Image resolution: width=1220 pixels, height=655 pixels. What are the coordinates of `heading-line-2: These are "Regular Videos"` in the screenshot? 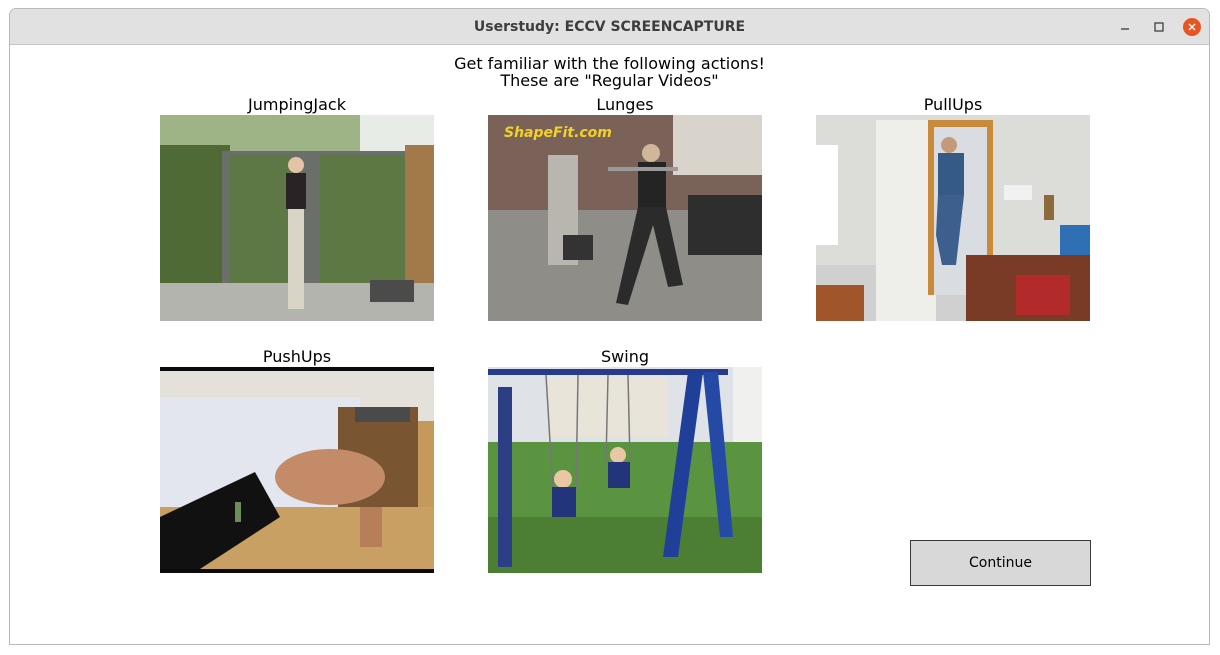 It's located at (609, 80).